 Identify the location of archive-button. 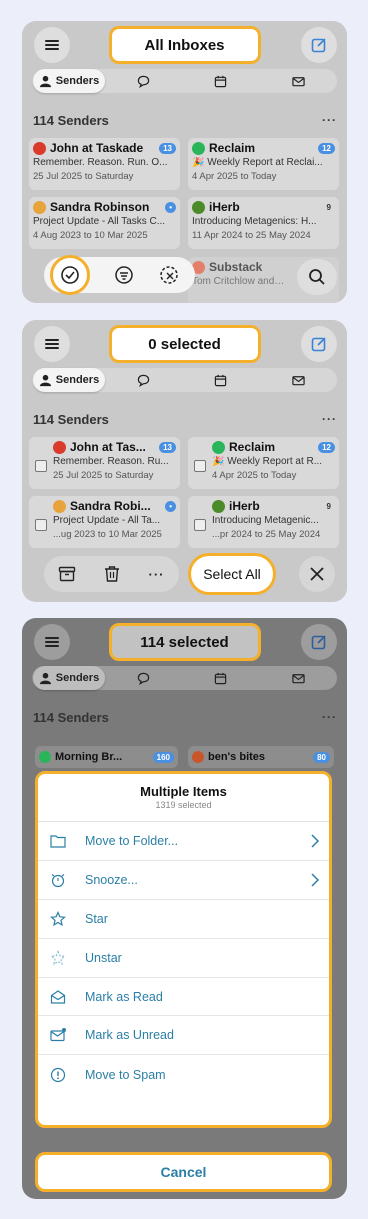
(67, 574).